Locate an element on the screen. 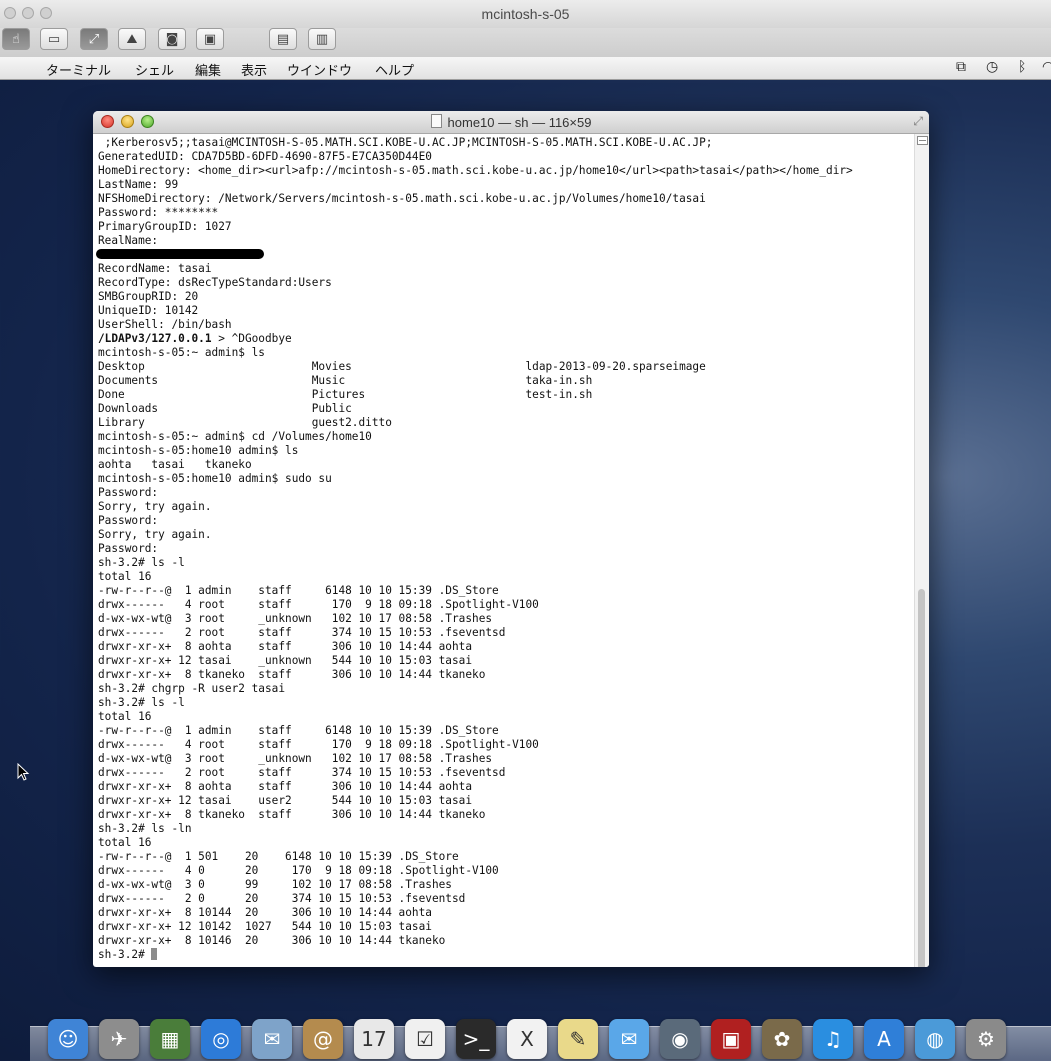  viewer-title: mcintosh-s-05 is located at coordinates (525, 14).